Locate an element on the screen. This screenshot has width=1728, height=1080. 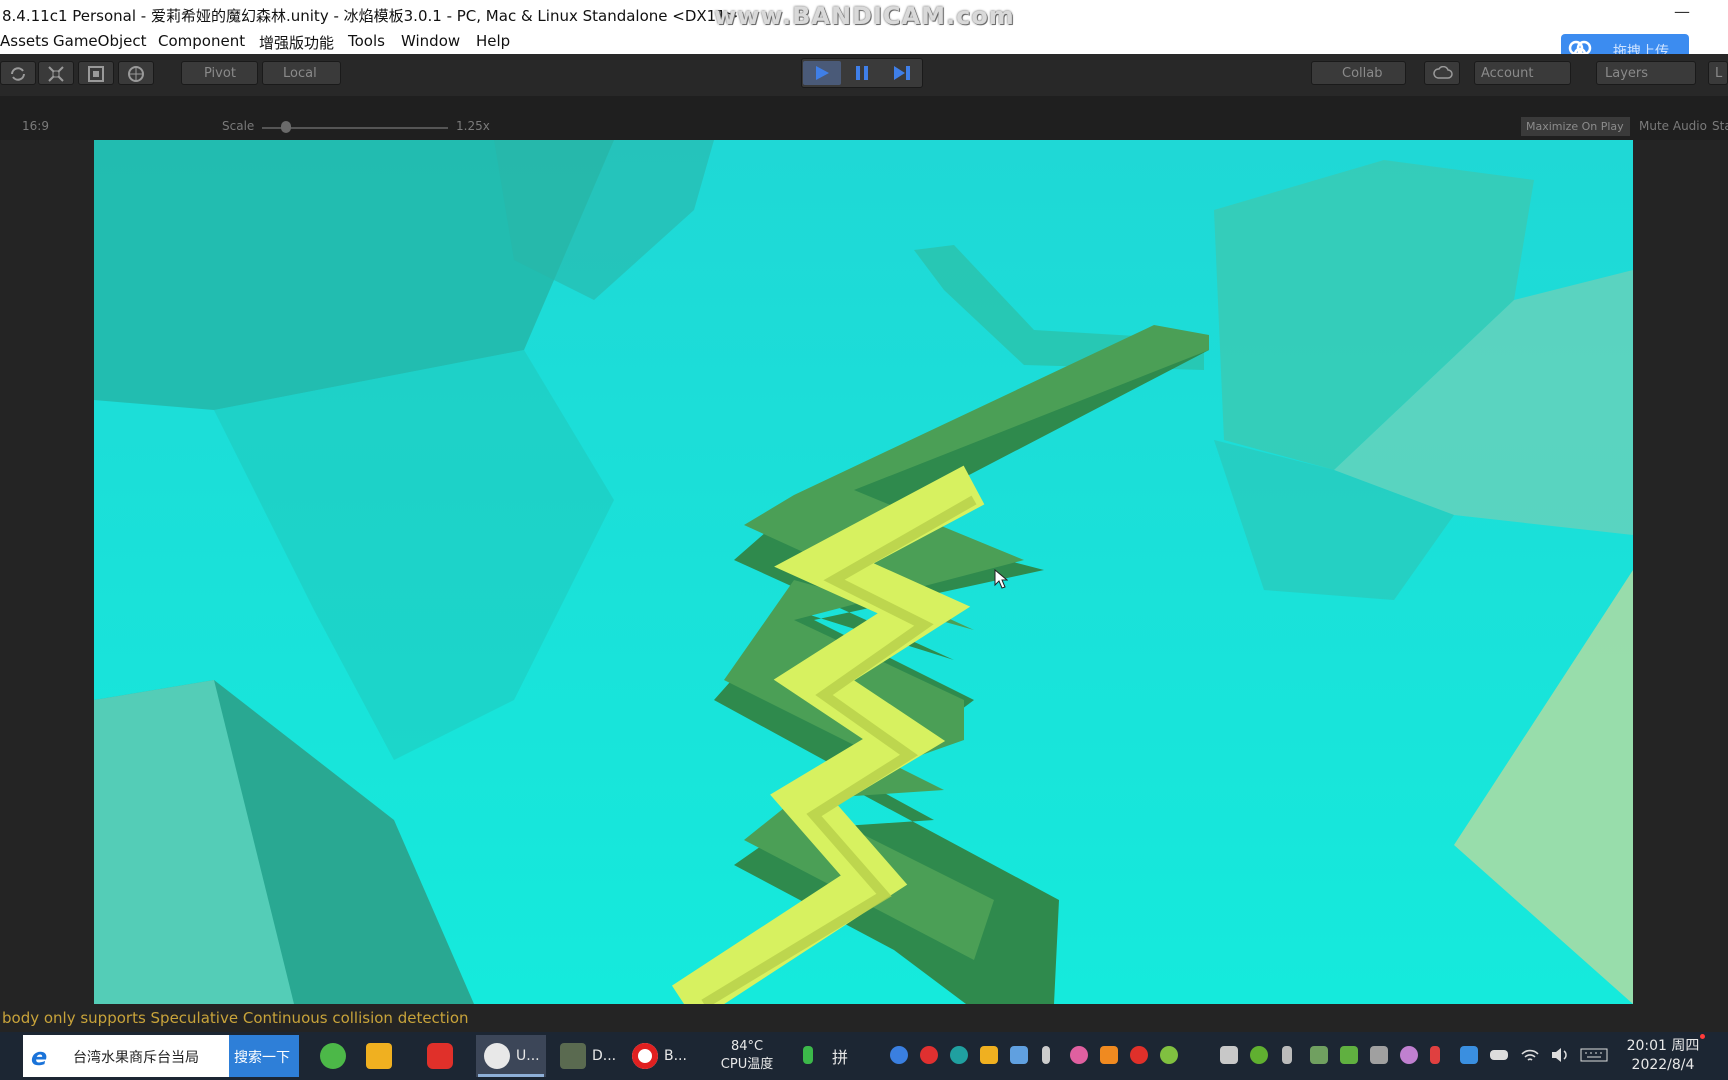
menu-enhanced: 增强版功能 is located at coordinates (296, 42).